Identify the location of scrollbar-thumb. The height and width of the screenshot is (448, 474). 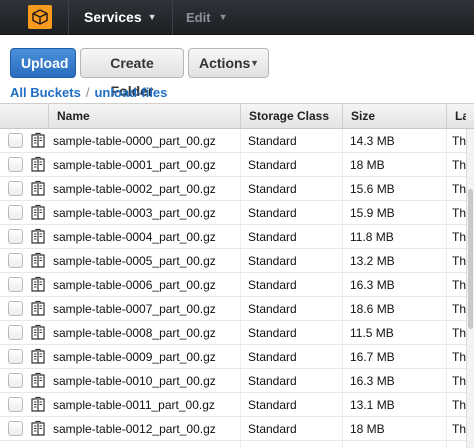
(470, 259).